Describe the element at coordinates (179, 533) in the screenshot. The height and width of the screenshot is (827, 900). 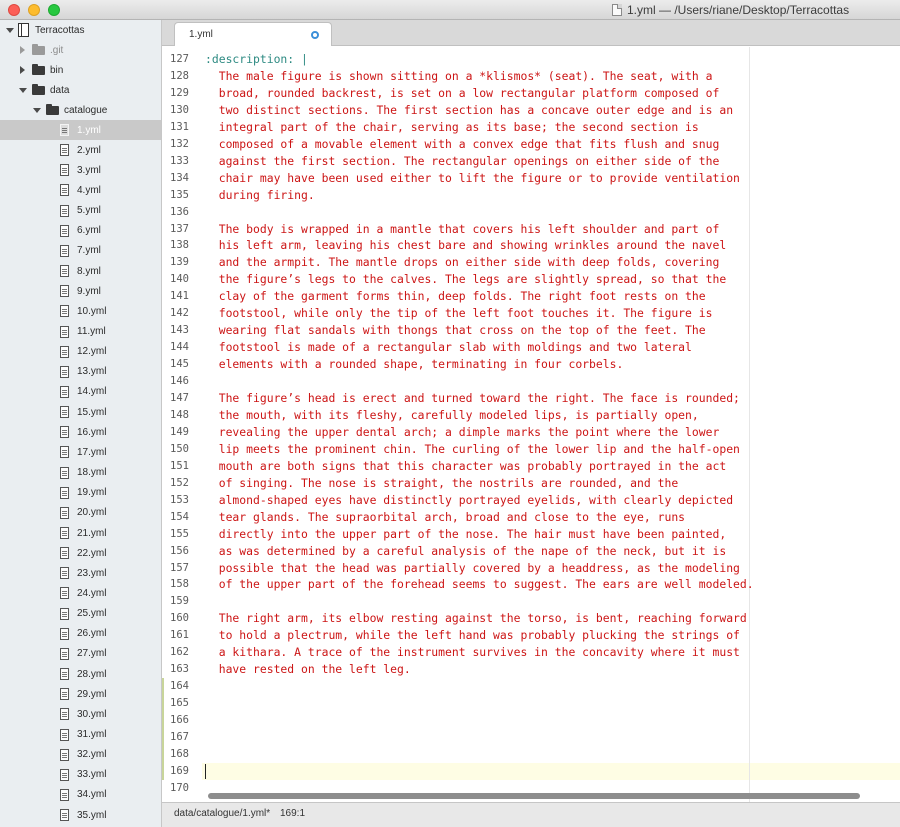
I see `line-number: 155` at that location.